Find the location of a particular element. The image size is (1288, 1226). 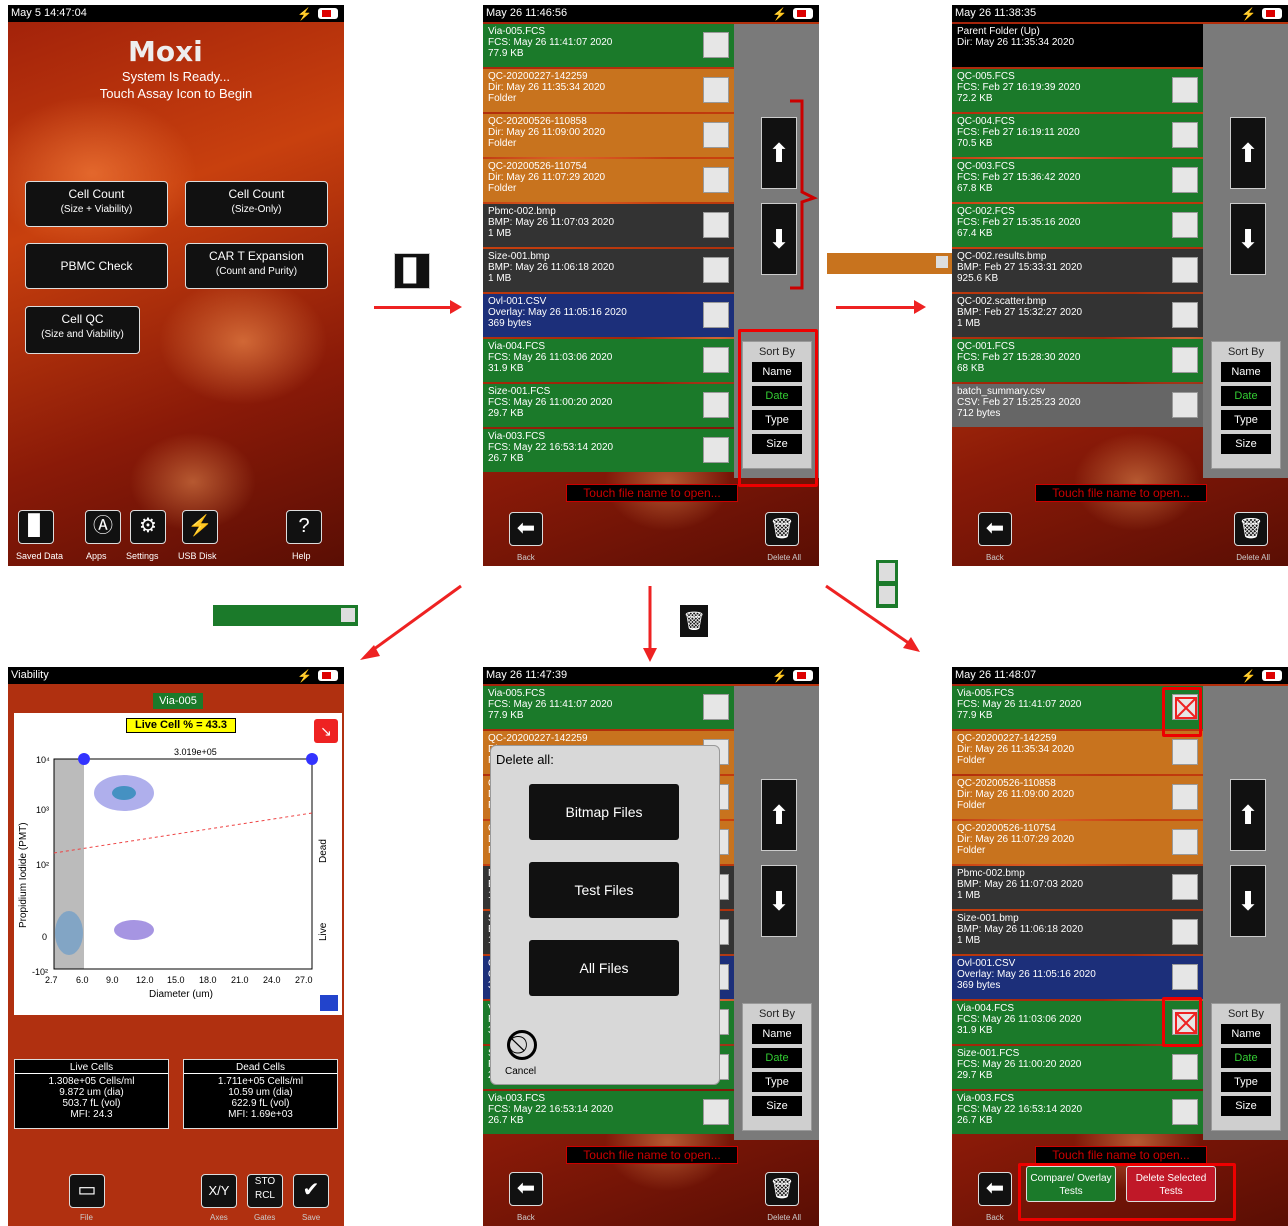

gates-button: STO RCL is located at coordinates (265, 1191).